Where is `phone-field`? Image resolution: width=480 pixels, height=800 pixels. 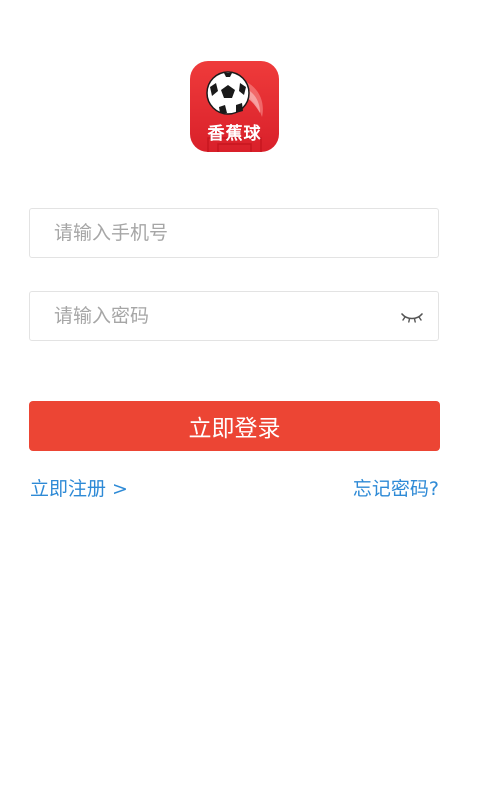 phone-field is located at coordinates (234, 233).